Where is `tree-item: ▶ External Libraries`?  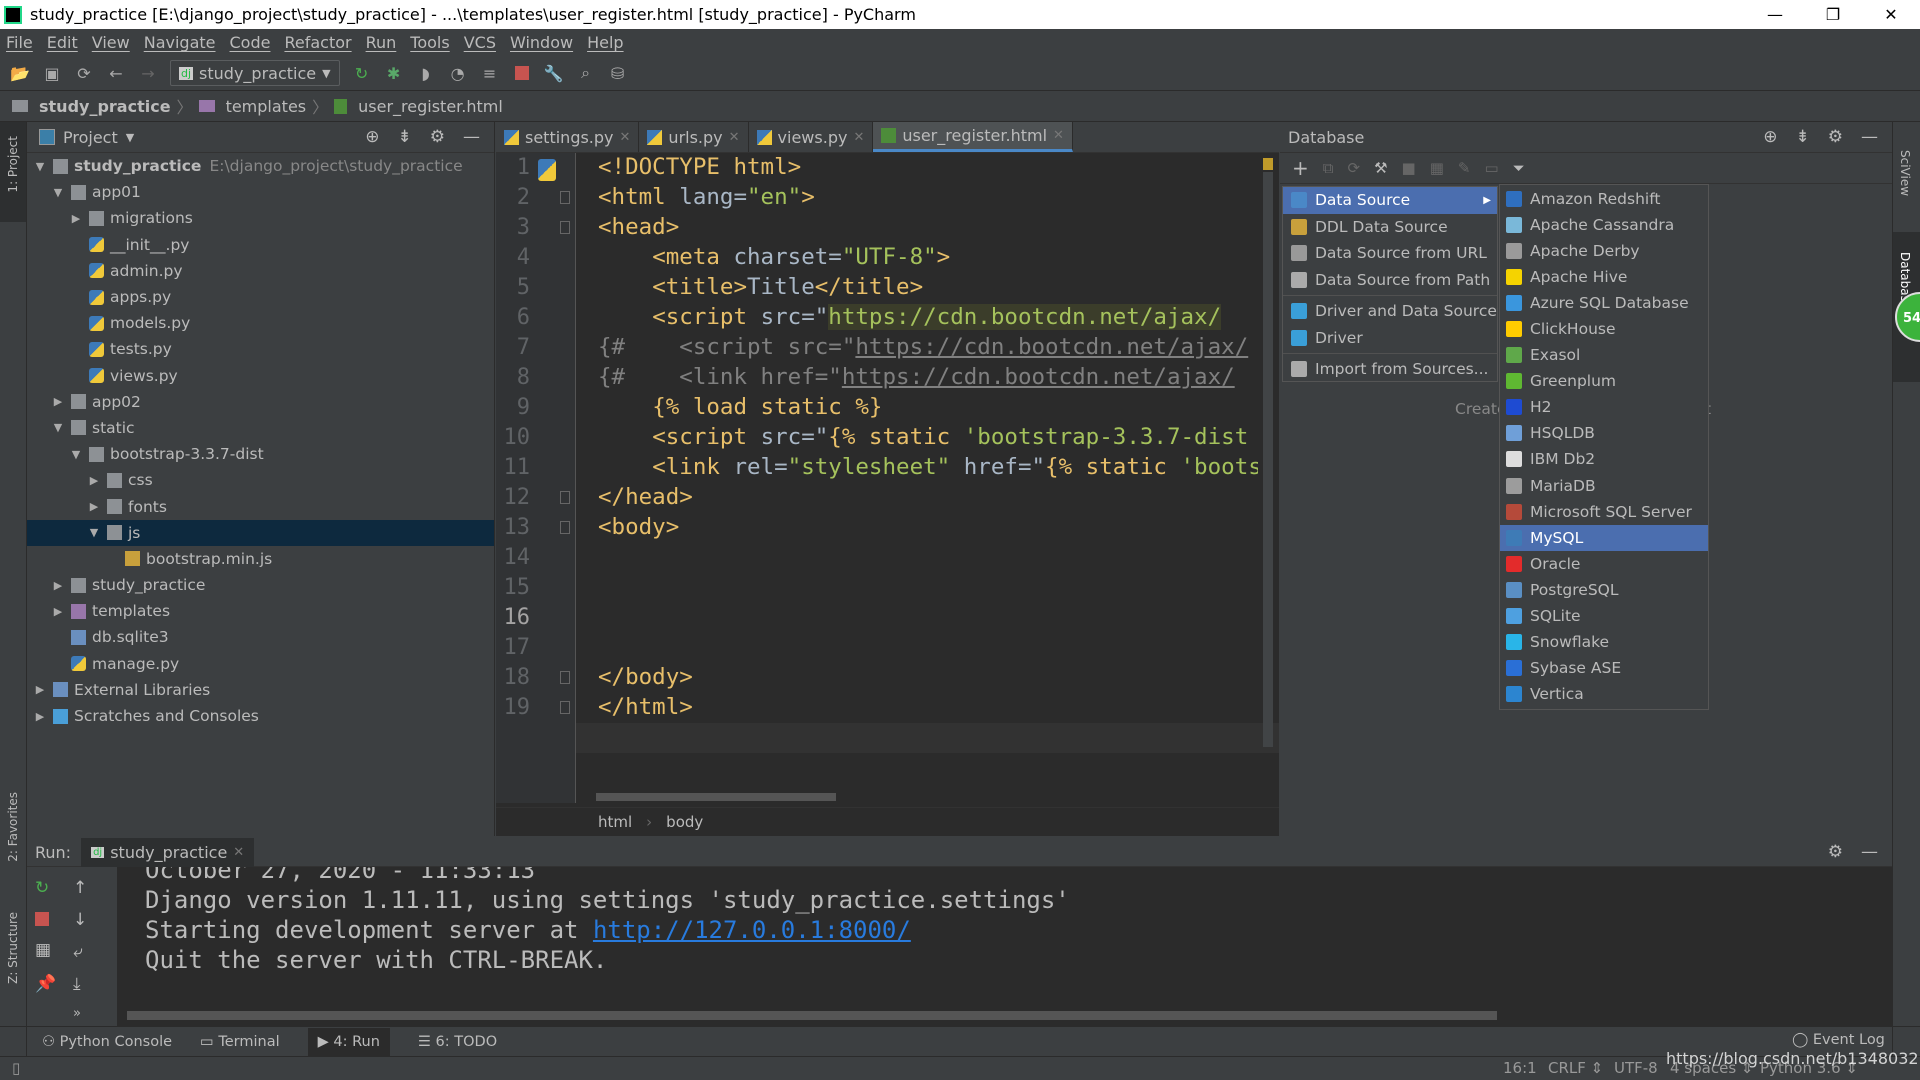 tree-item: ▶ External Libraries is located at coordinates (260, 690).